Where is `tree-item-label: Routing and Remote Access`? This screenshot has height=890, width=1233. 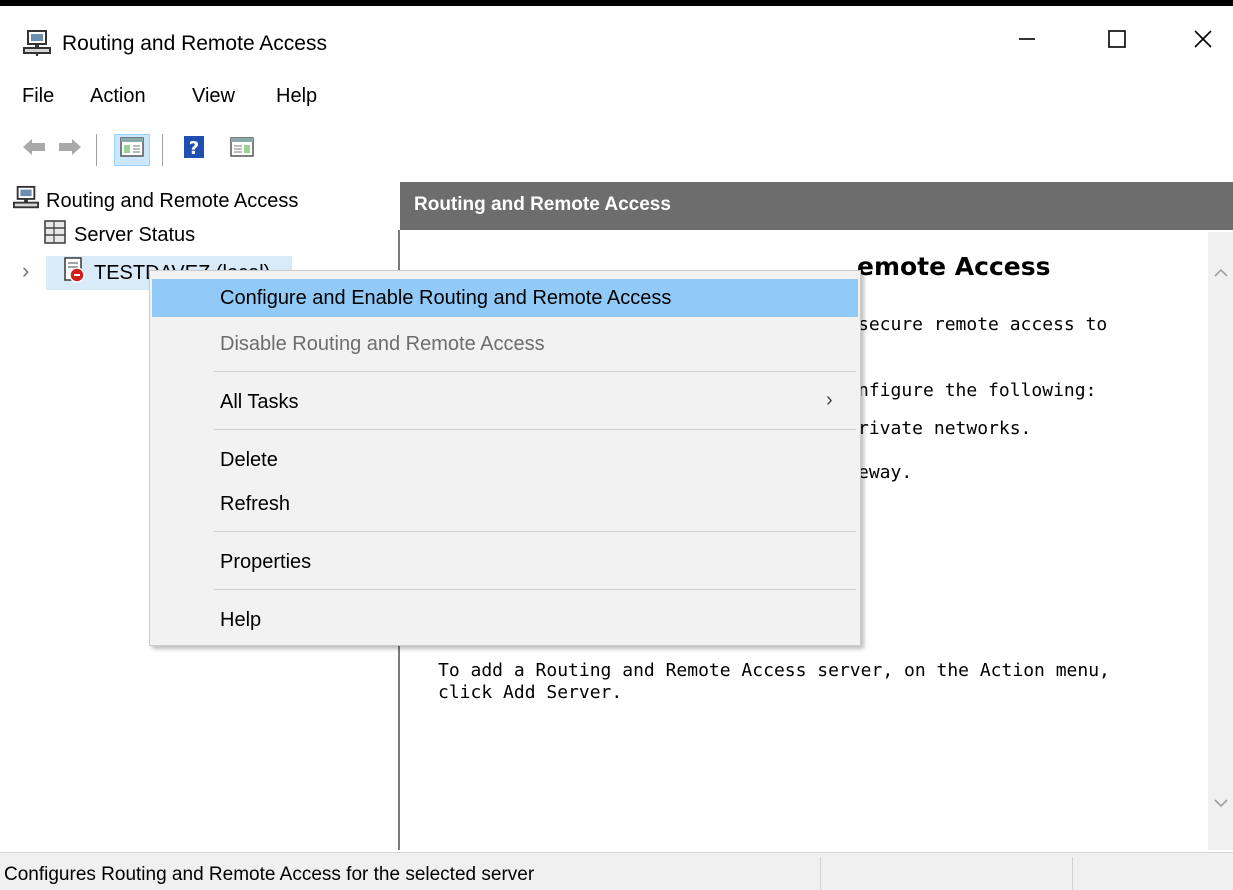
tree-item-label: Routing and Remote Access is located at coordinates (172, 200).